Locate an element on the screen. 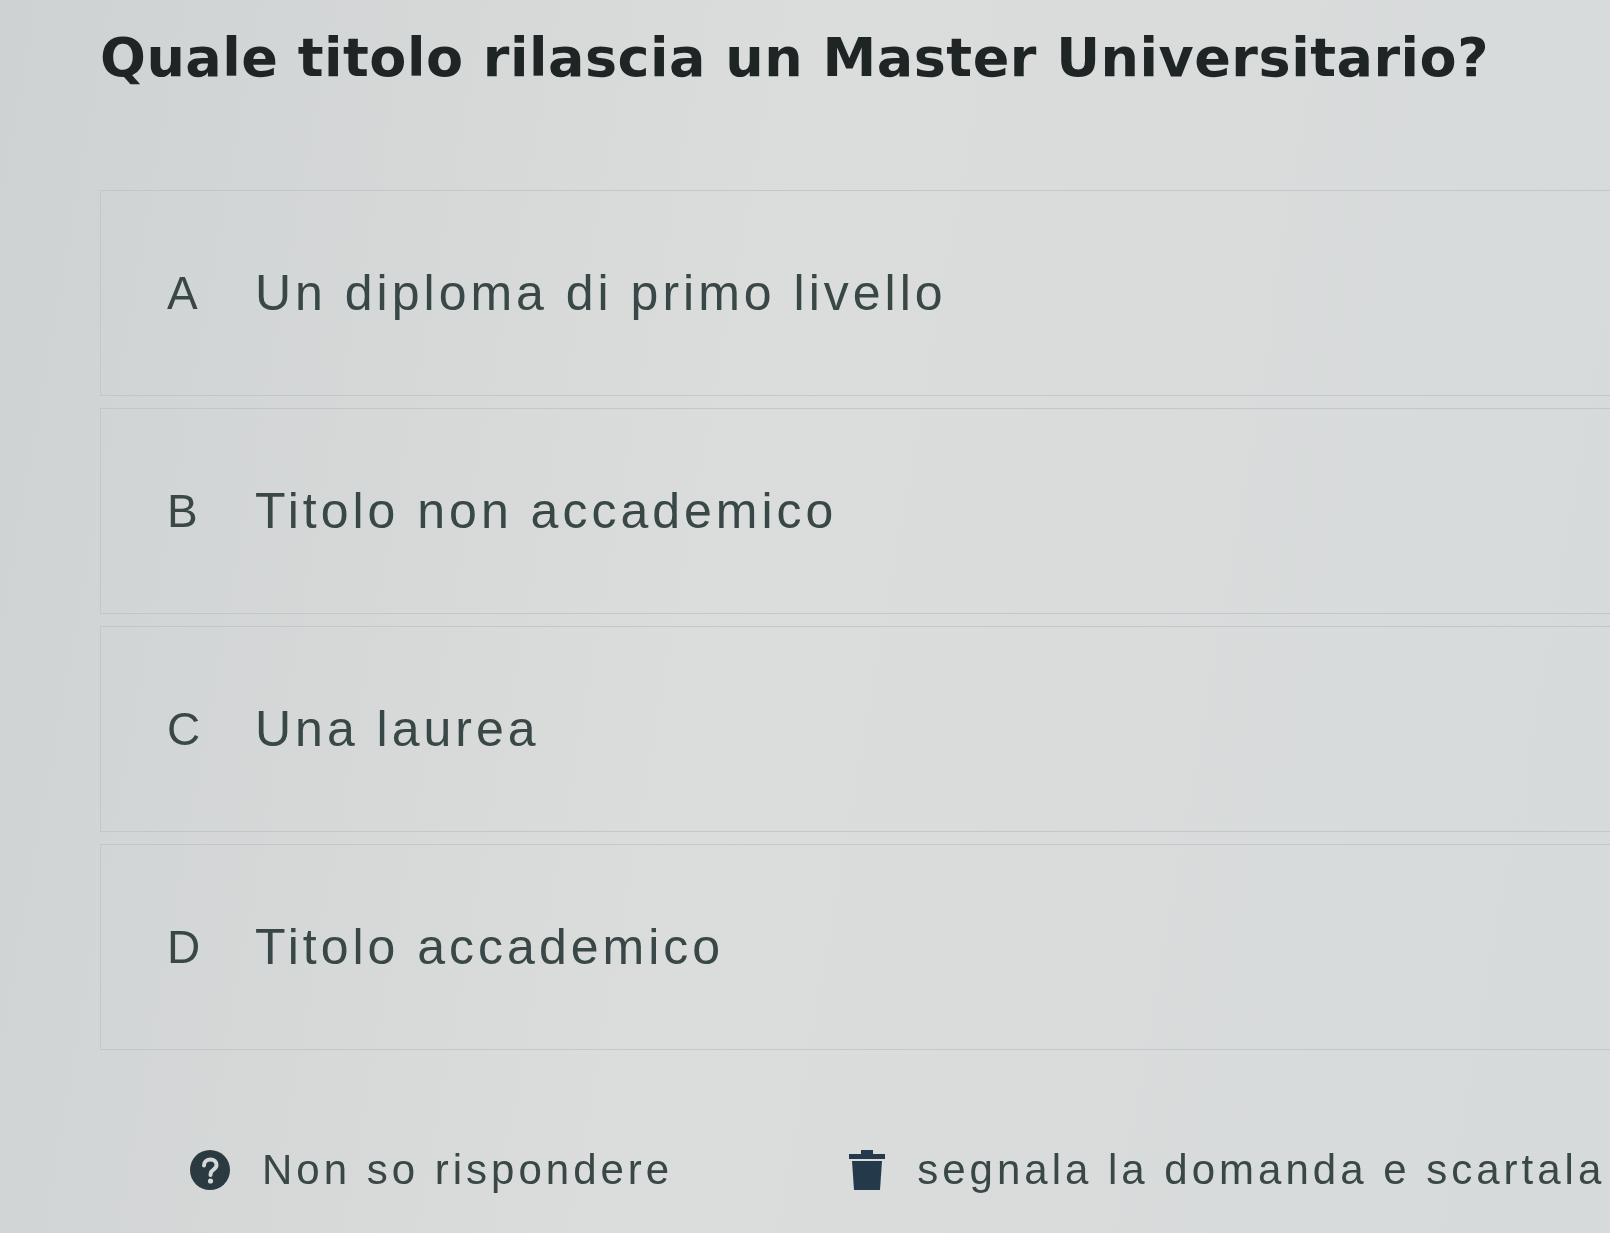 The width and height of the screenshot is (1610, 1233). report-button: segnala la domanda e scartala is located at coordinates (1227, 1170).